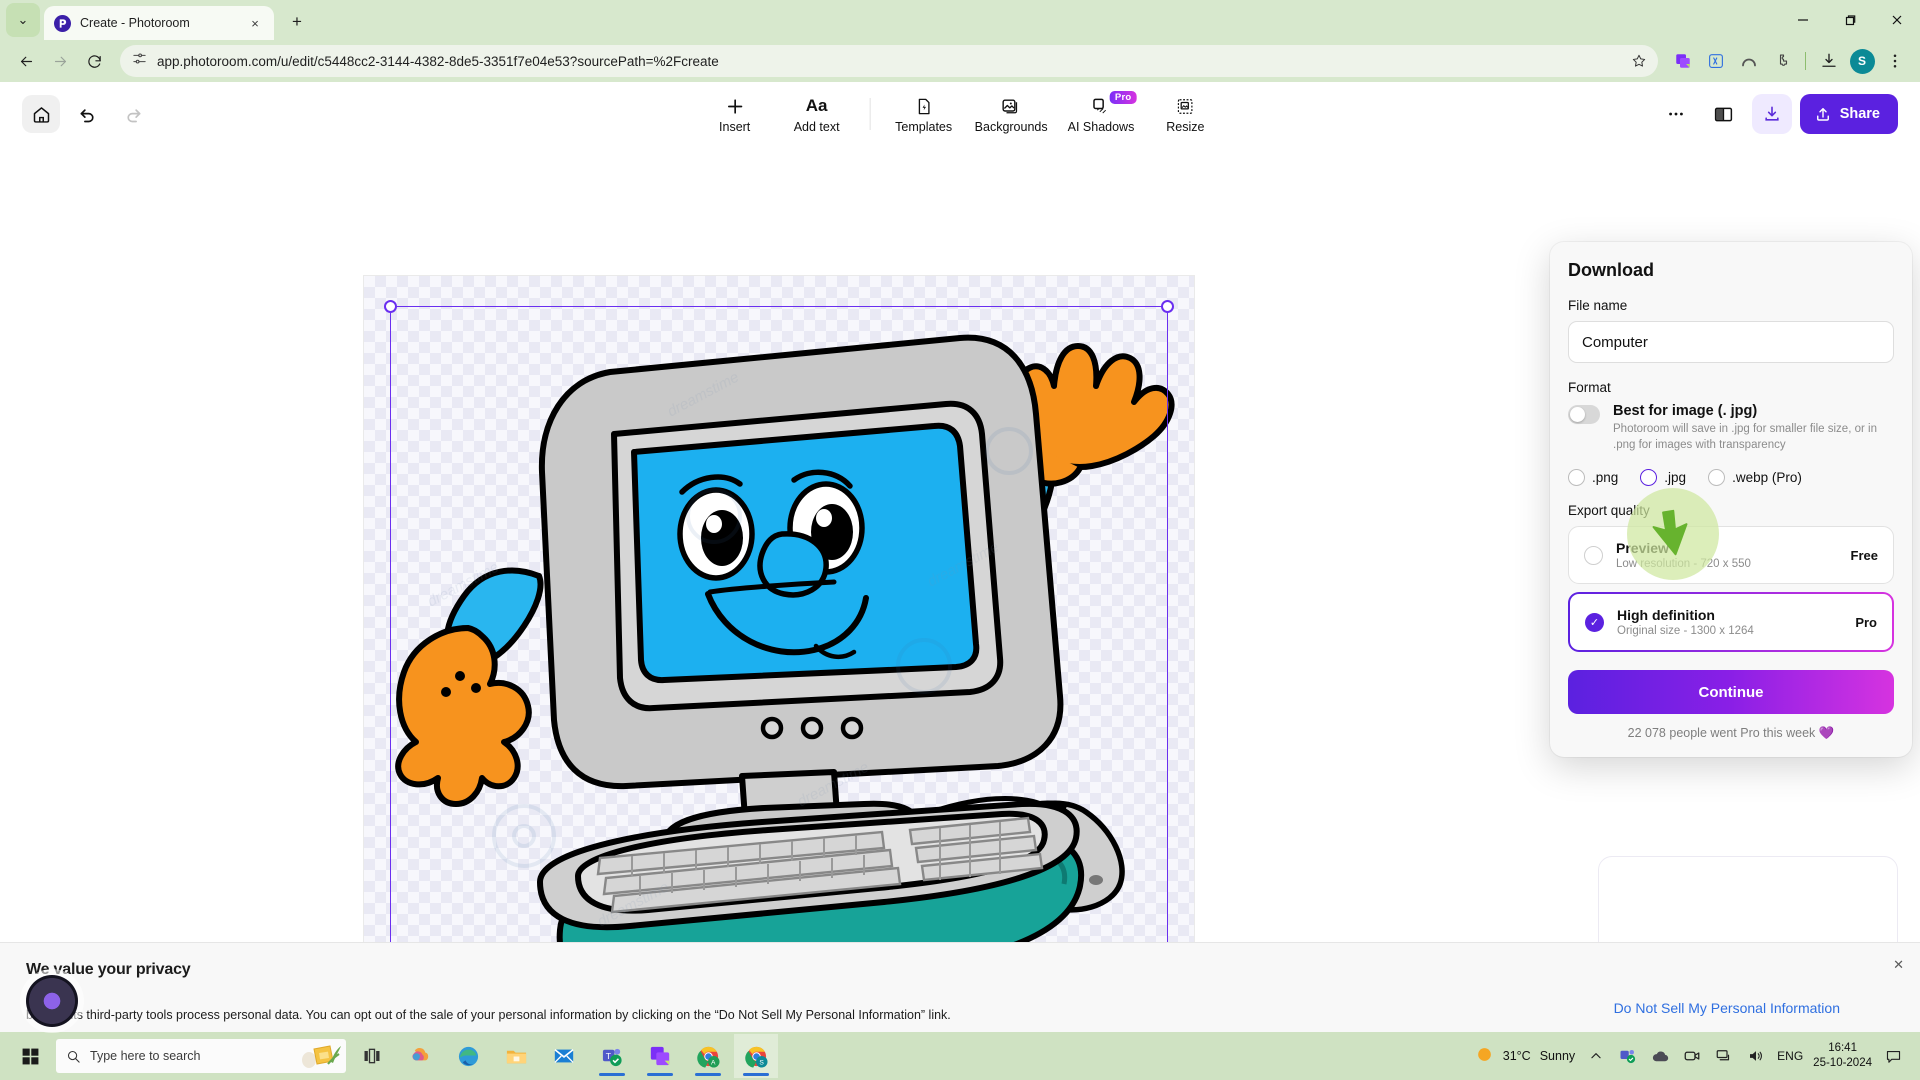 The image size is (1920, 1080). What do you see at coordinates (201, 1056) in the screenshot?
I see `taskbar-search: Type here to search` at bounding box center [201, 1056].